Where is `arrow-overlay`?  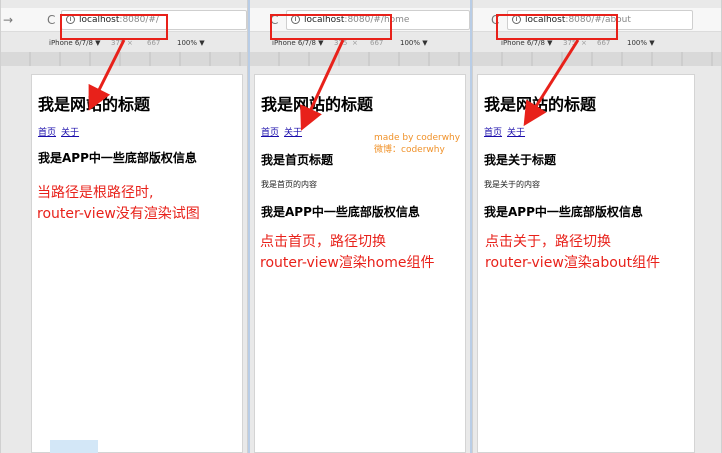
arrow-overlay is located at coordinates (334, 85).